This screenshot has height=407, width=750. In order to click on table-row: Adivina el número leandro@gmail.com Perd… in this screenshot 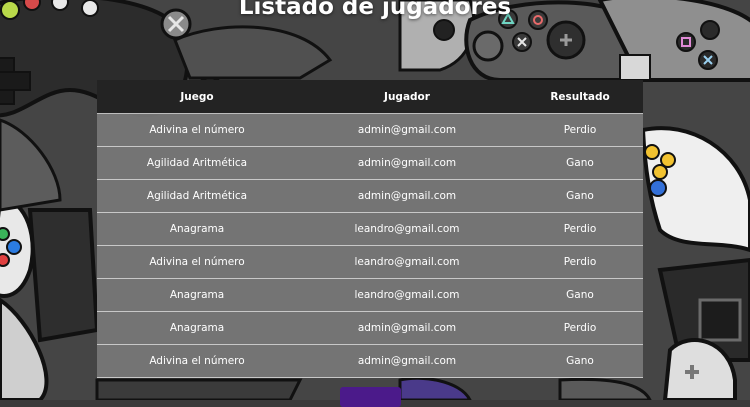, I will do `click(370, 262)`.